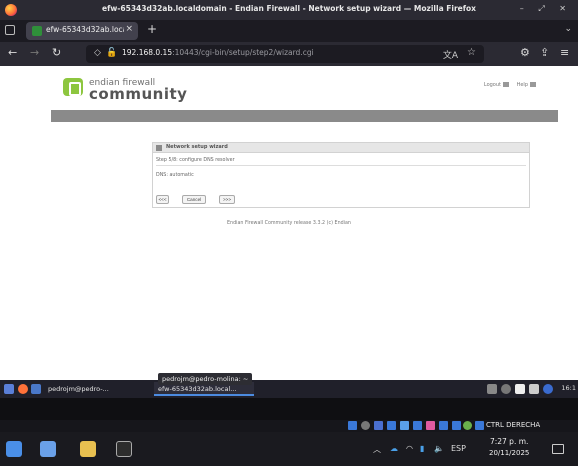 The height and width of the screenshot is (466, 578). Describe the element at coordinates (73, 87) in the screenshot. I see `endian-logo-icon` at that location.